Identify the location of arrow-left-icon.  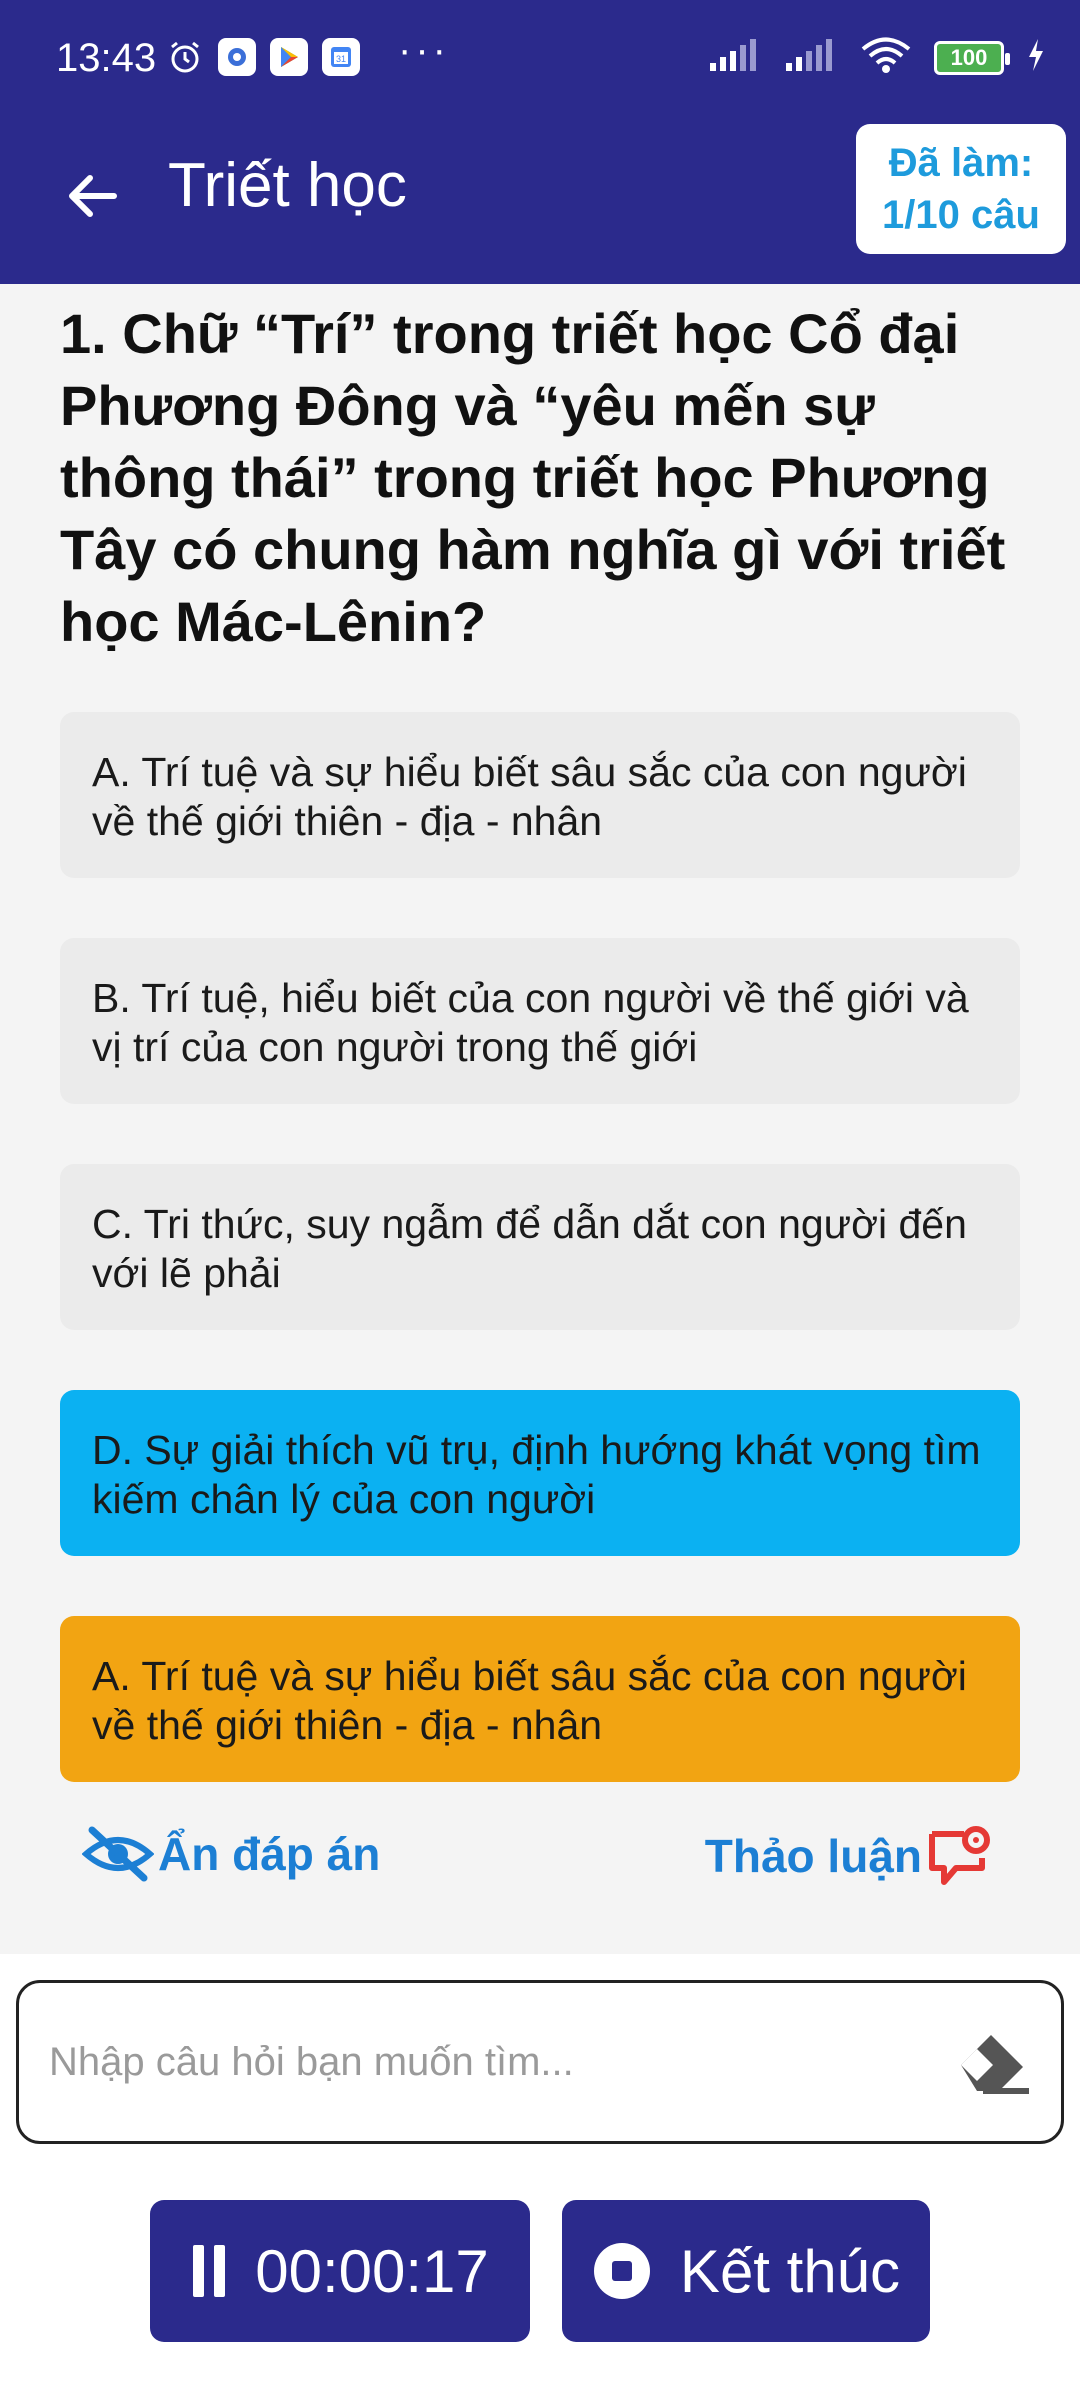
(93, 196).